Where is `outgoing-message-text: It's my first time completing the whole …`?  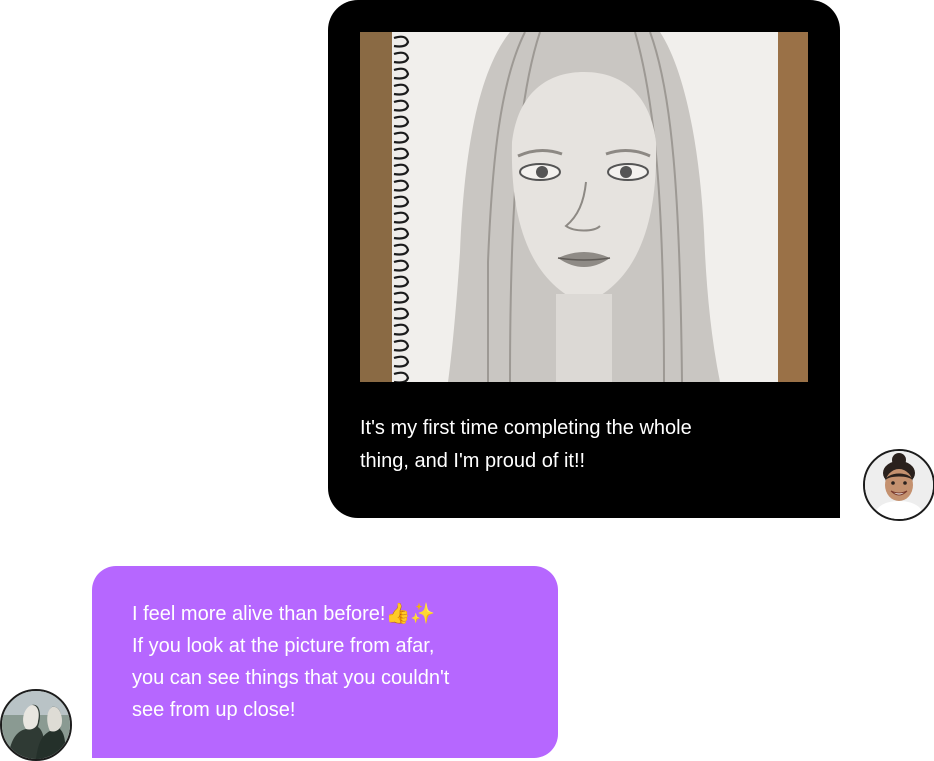
outgoing-message-text: It's my first time completing the whole … is located at coordinates (580, 445).